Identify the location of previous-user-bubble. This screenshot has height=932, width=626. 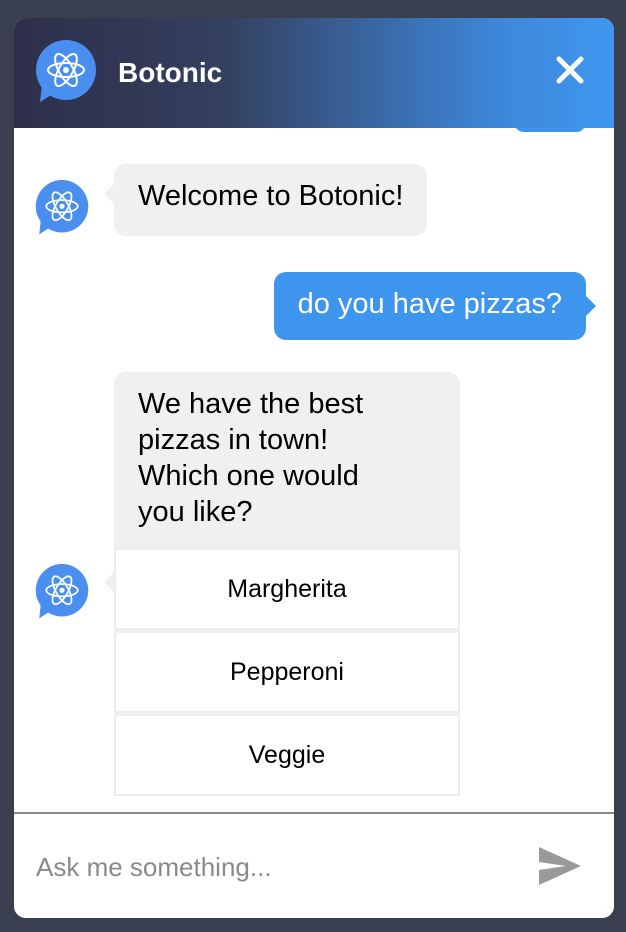
(550, 130).